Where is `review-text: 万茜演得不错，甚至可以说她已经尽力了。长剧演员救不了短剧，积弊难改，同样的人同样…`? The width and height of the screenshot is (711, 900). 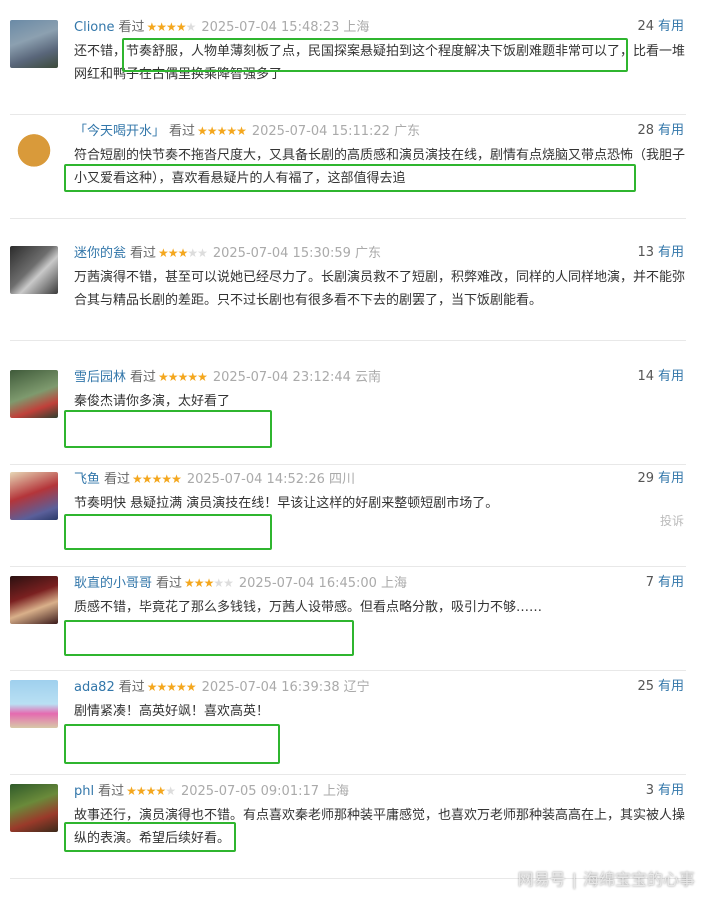 review-text: 万茜演得不错，甚至可以说她已经尽力了。长剧演员救不了短剧，积弊难改，同样的人同样… is located at coordinates (380, 289).